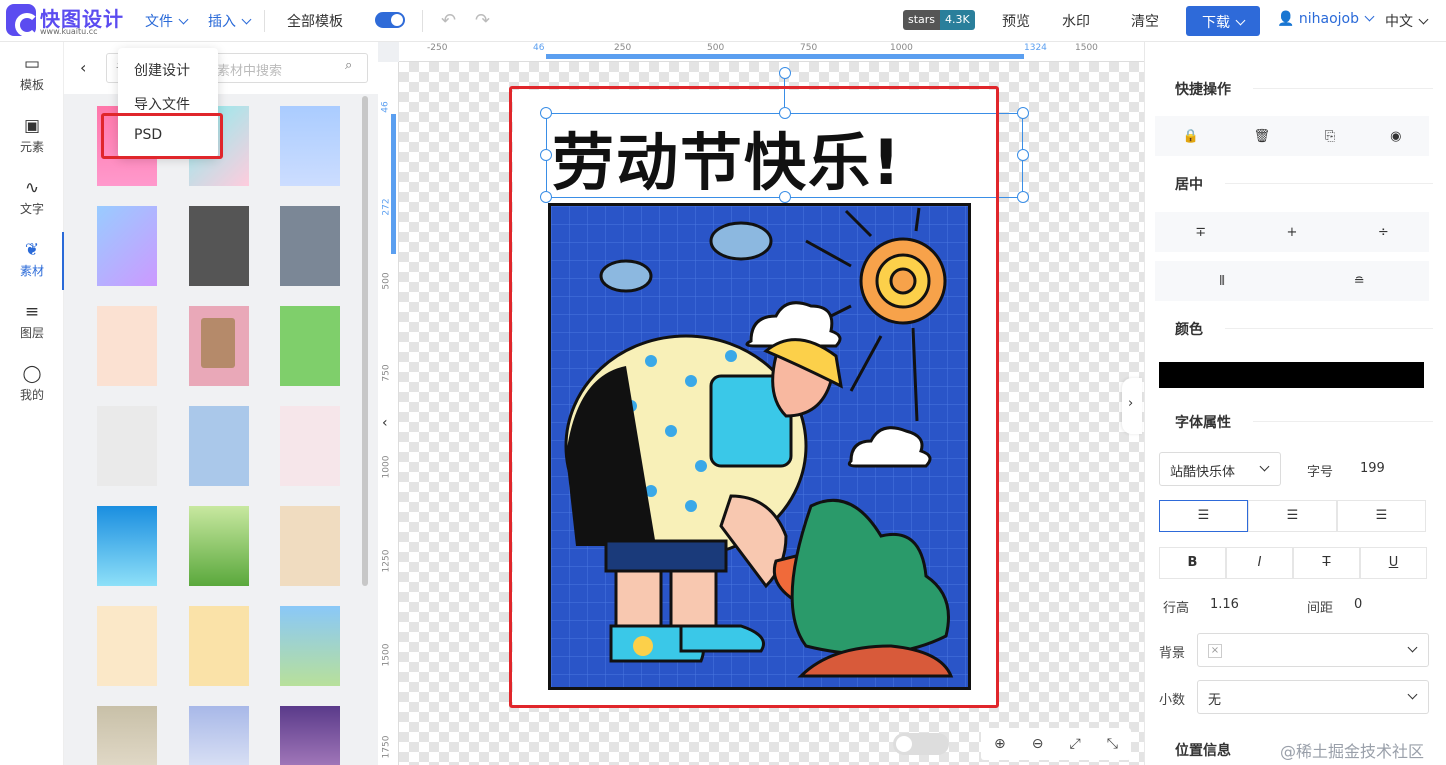 This screenshot has height=765, width=1446. I want to click on delete-icon: 🗑, so click(1262, 136).